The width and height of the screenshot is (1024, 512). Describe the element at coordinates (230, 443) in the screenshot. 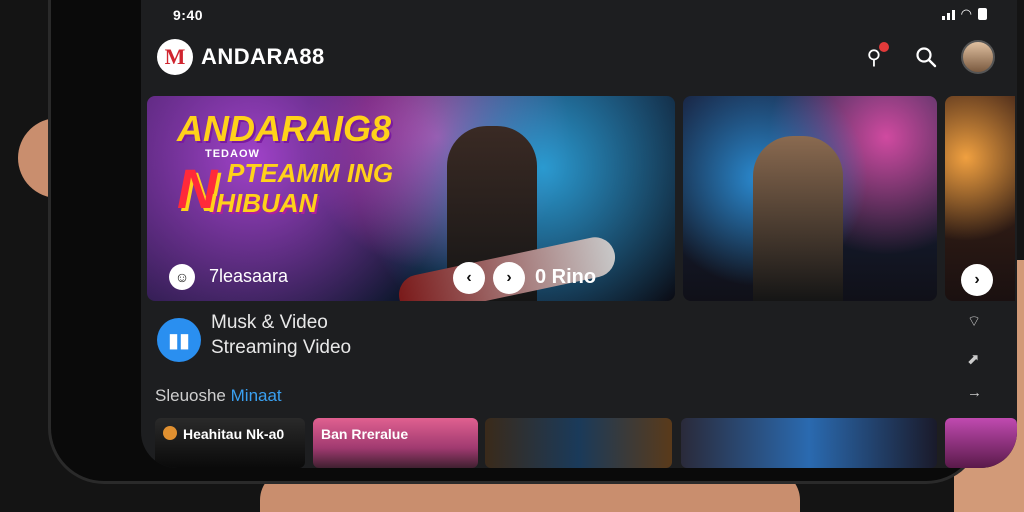

I see `thumbnail-1: Heahitau Nk-a0` at that location.